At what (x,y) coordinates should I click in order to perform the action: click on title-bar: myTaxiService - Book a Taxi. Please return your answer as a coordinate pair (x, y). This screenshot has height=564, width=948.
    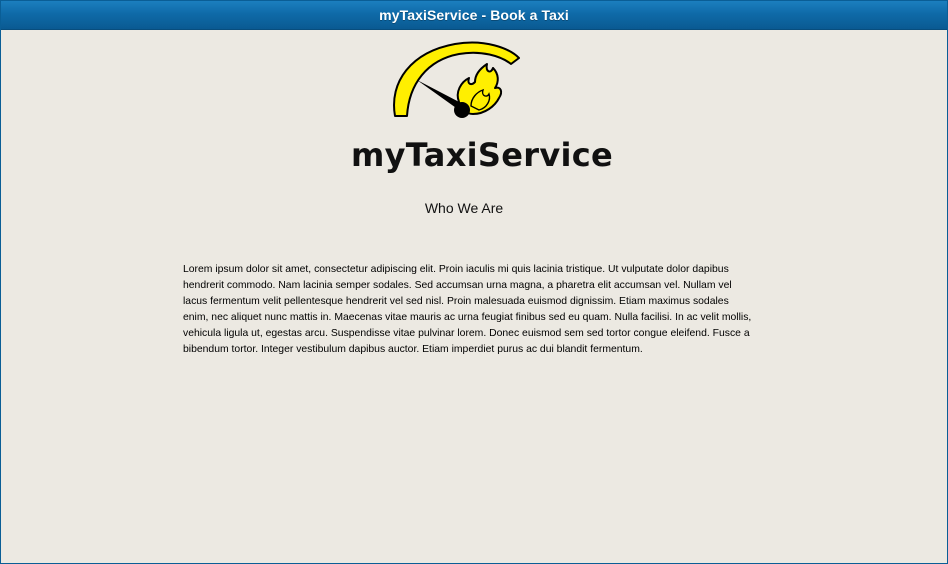
    Looking at the image, I should click on (474, 15).